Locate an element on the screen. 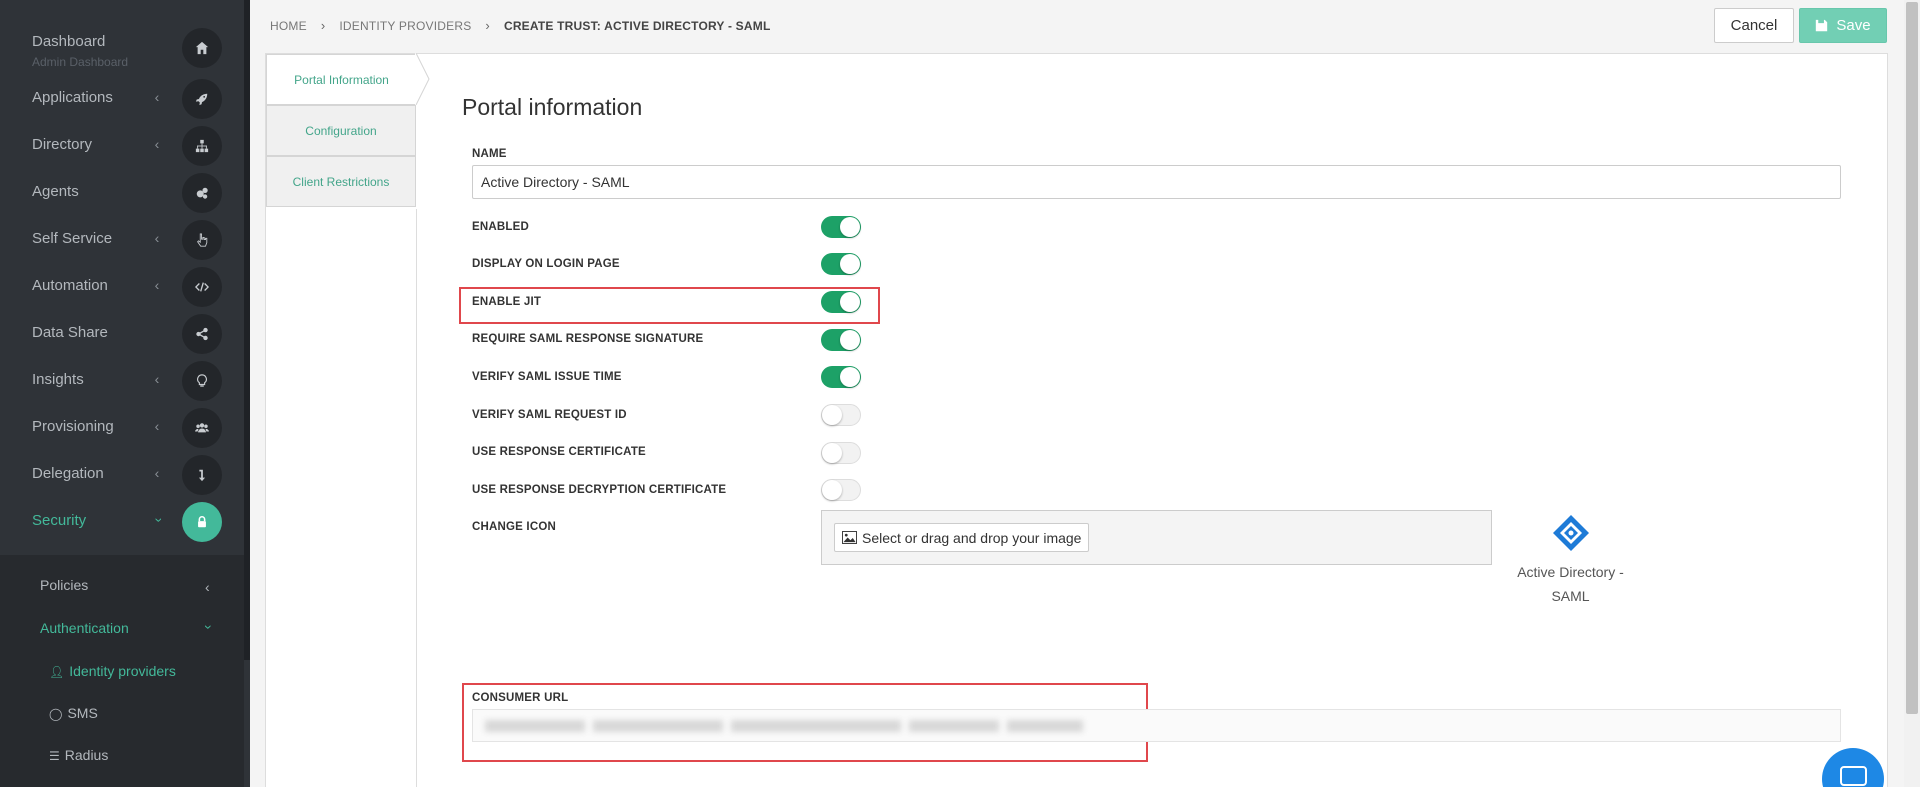 The width and height of the screenshot is (1920, 787). share-icon is located at coordinates (202, 334).